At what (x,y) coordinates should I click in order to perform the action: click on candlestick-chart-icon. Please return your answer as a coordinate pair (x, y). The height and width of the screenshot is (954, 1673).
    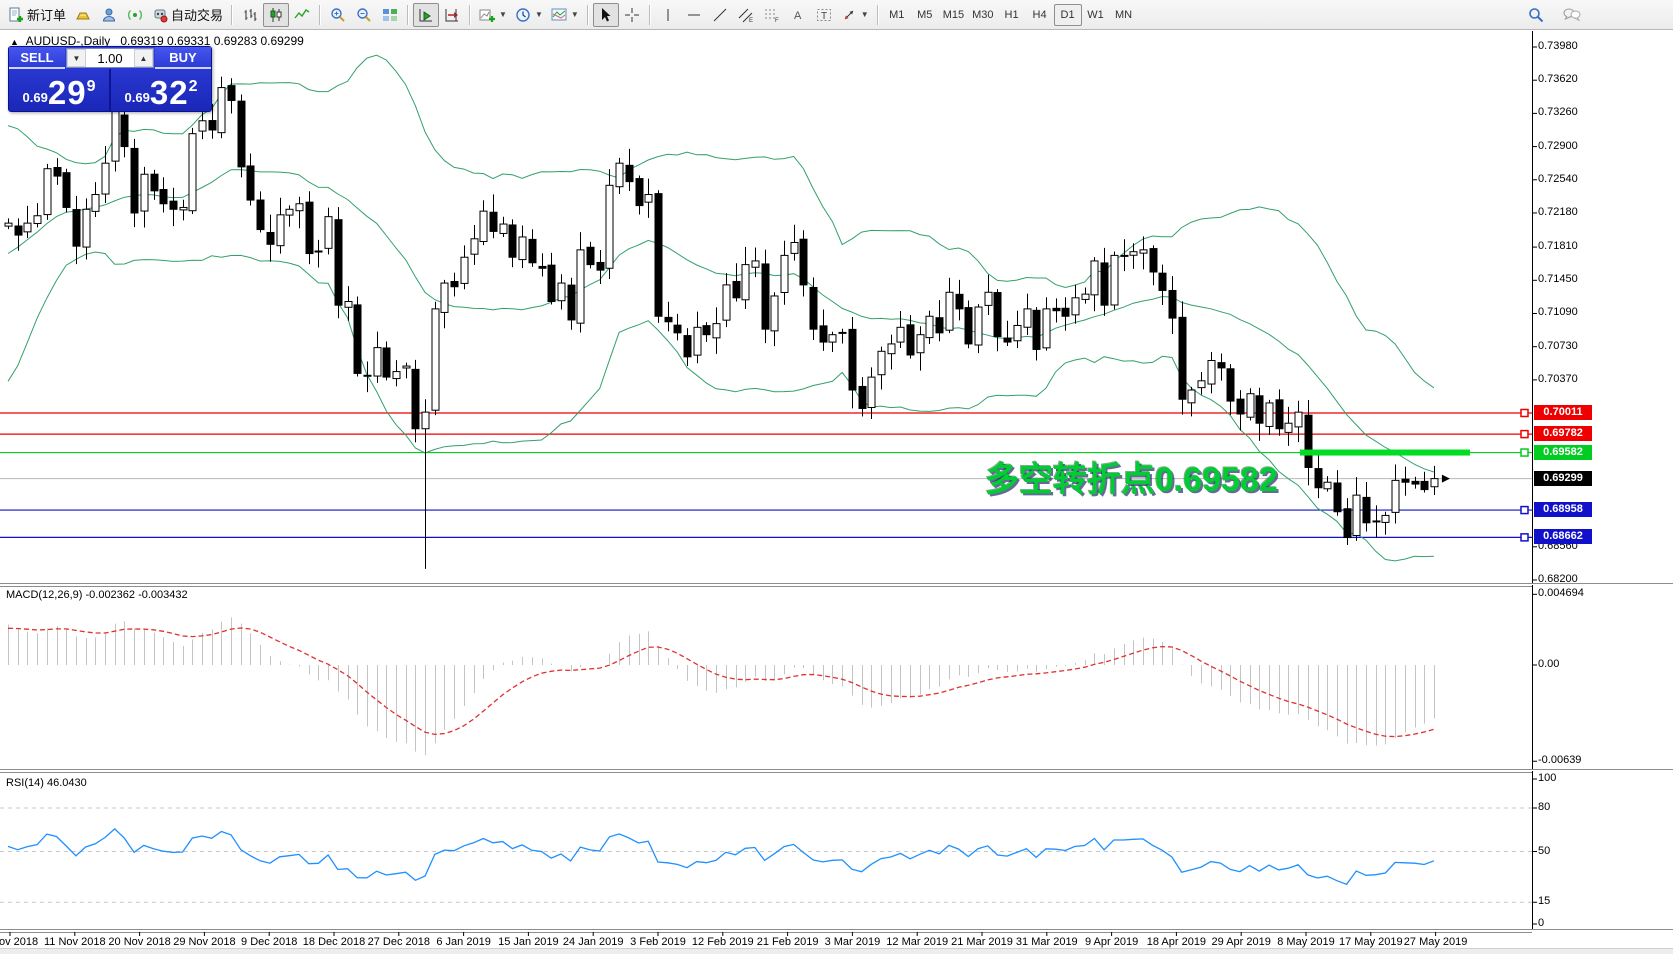
    Looking at the image, I should click on (276, 14).